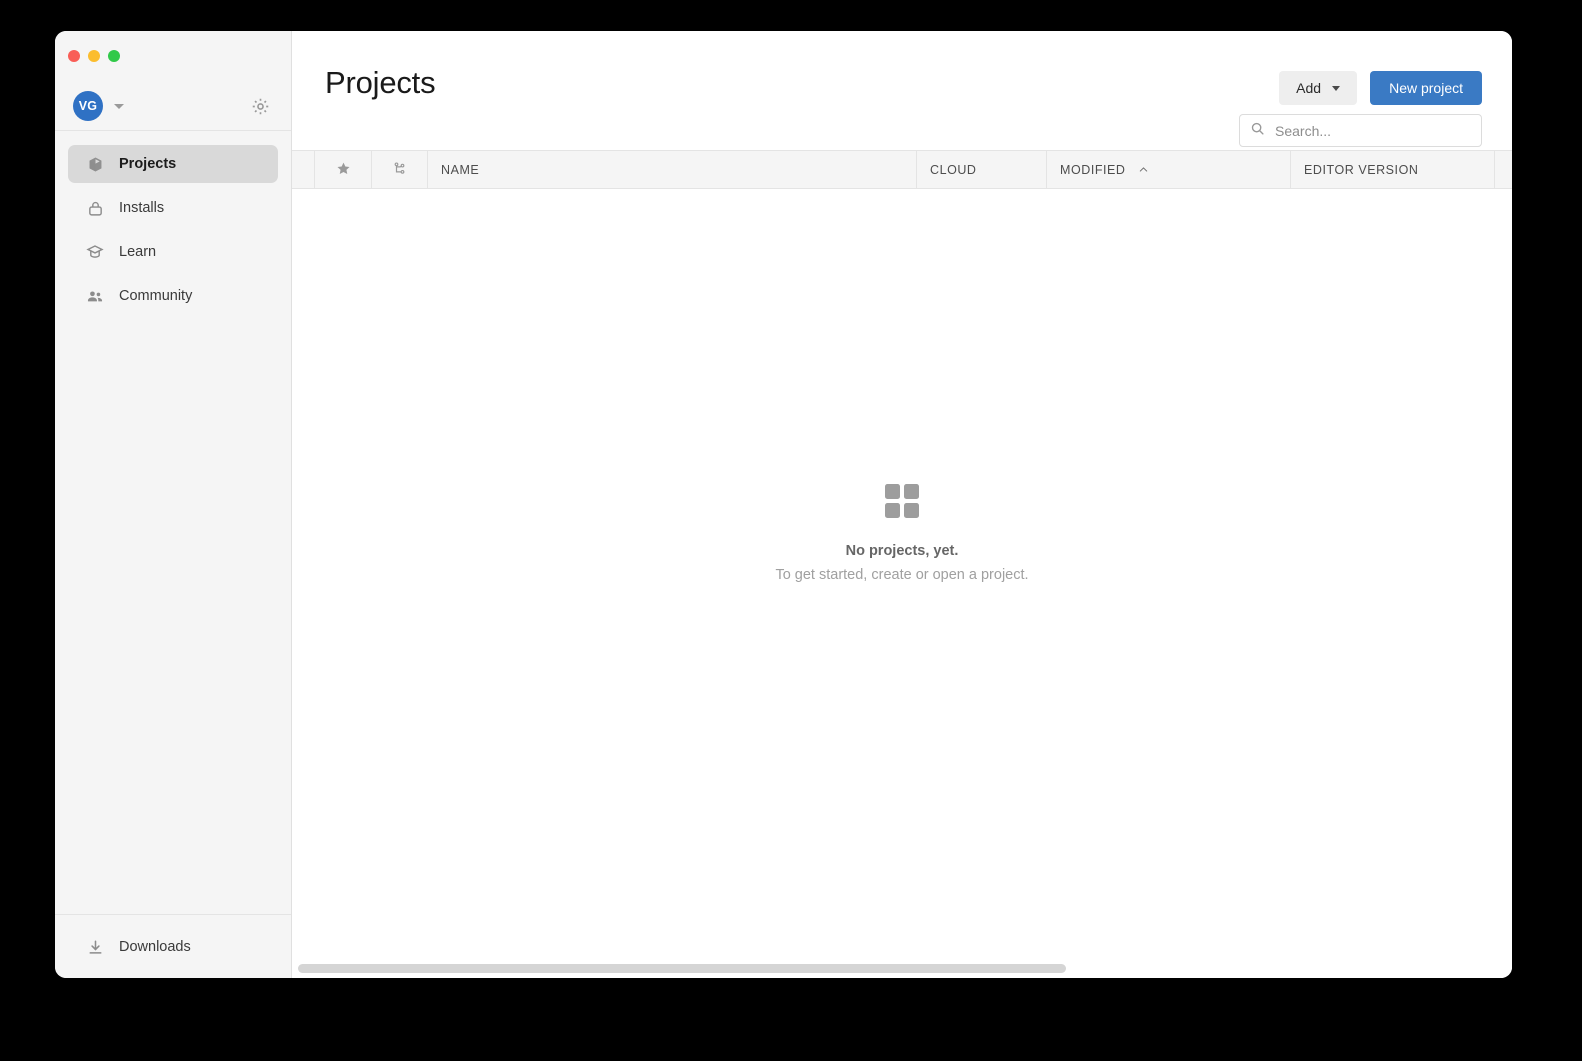  Describe the element at coordinates (95, 208) in the screenshot. I see `lock-icon` at that location.